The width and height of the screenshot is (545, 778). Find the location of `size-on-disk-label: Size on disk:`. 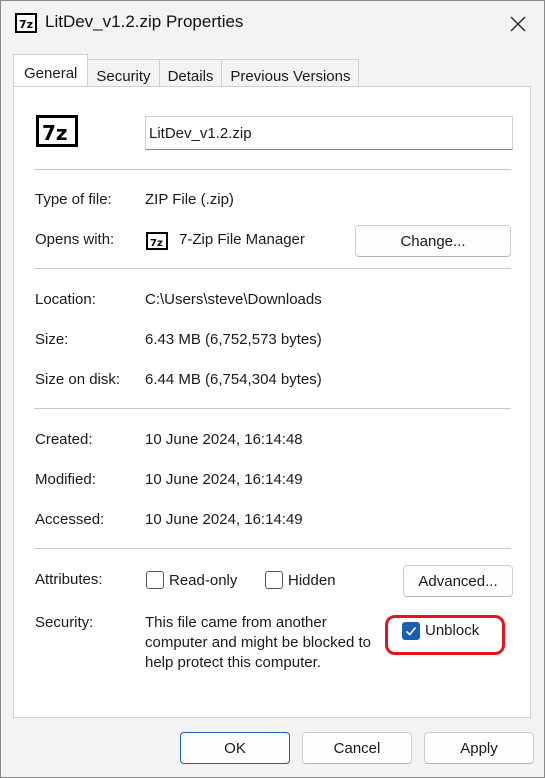

size-on-disk-label: Size on disk: is located at coordinates (78, 379).